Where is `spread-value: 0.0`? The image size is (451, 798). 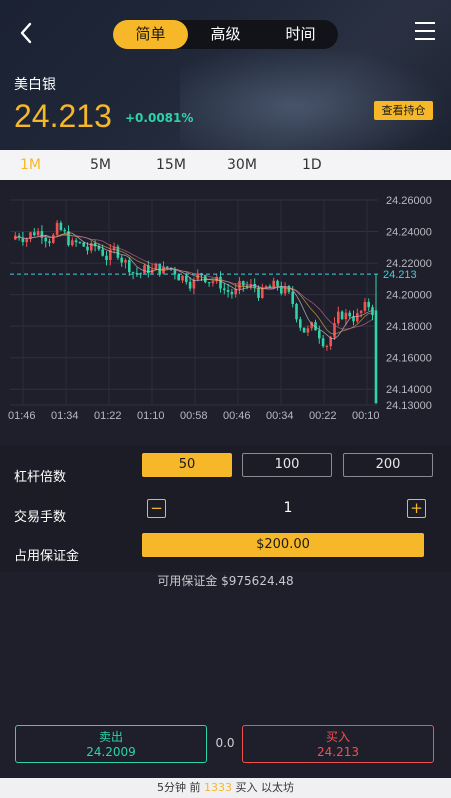 spread-value: 0.0 is located at coordinates (225, 743).